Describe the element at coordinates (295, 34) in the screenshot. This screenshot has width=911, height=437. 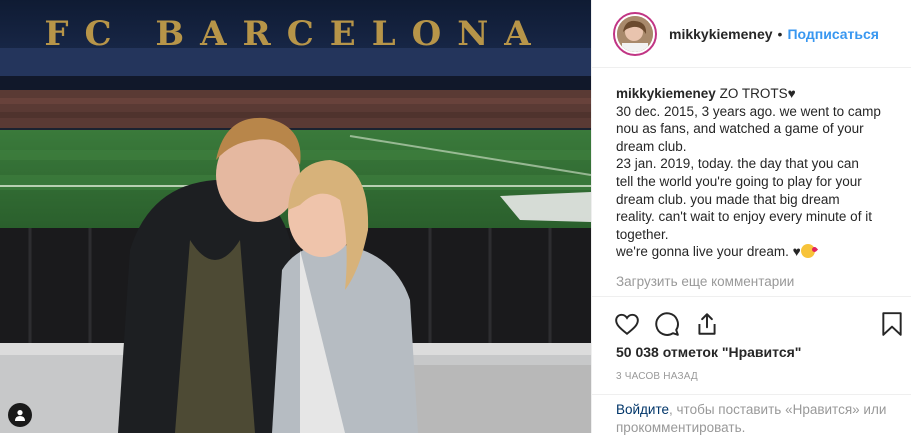
I see `stadium-banner: FC BARCELONA` at that location.